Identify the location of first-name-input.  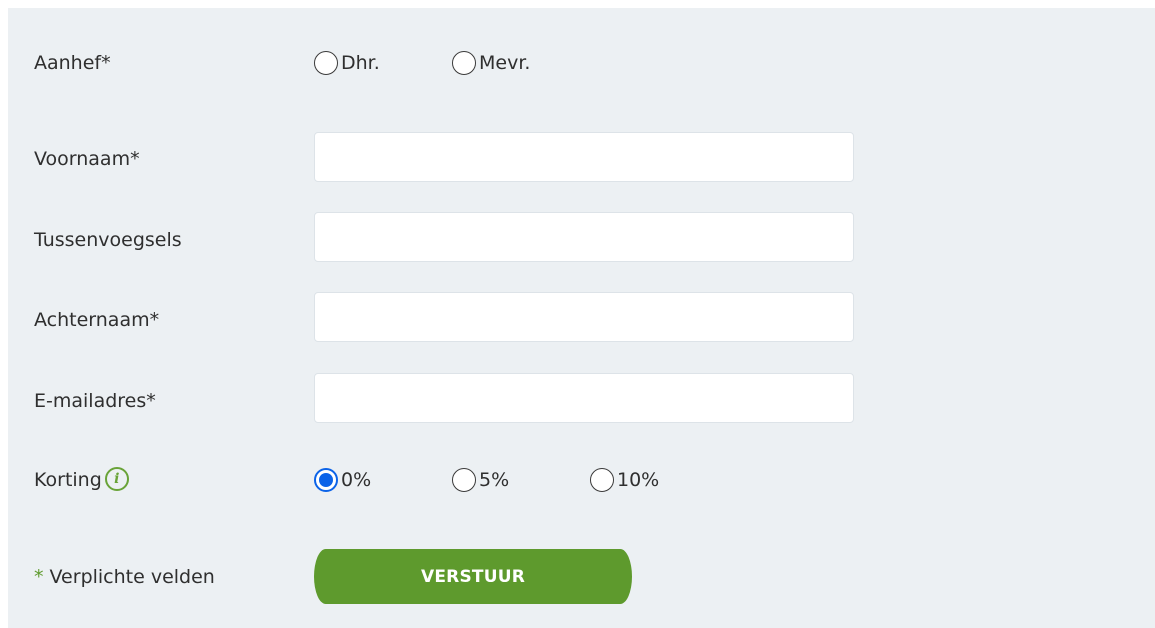
(584, 157).